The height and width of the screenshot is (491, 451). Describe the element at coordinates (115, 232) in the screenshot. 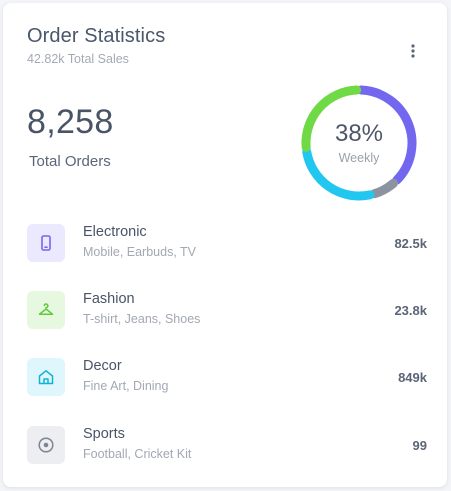

I see `item-name: Electronic` at that location.